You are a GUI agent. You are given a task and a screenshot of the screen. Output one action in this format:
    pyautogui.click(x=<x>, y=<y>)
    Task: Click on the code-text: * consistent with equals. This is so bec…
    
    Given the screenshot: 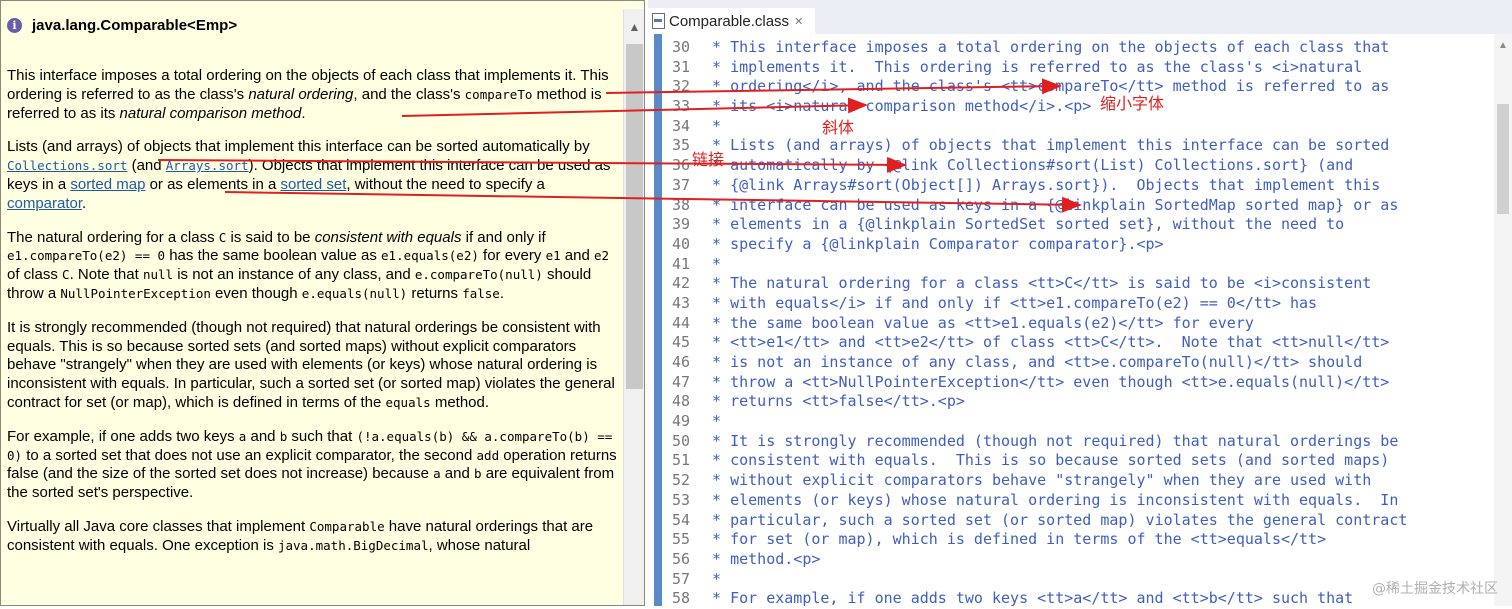 What is the action you would take?
    pyautogui.click(x=1046, y=461)
    